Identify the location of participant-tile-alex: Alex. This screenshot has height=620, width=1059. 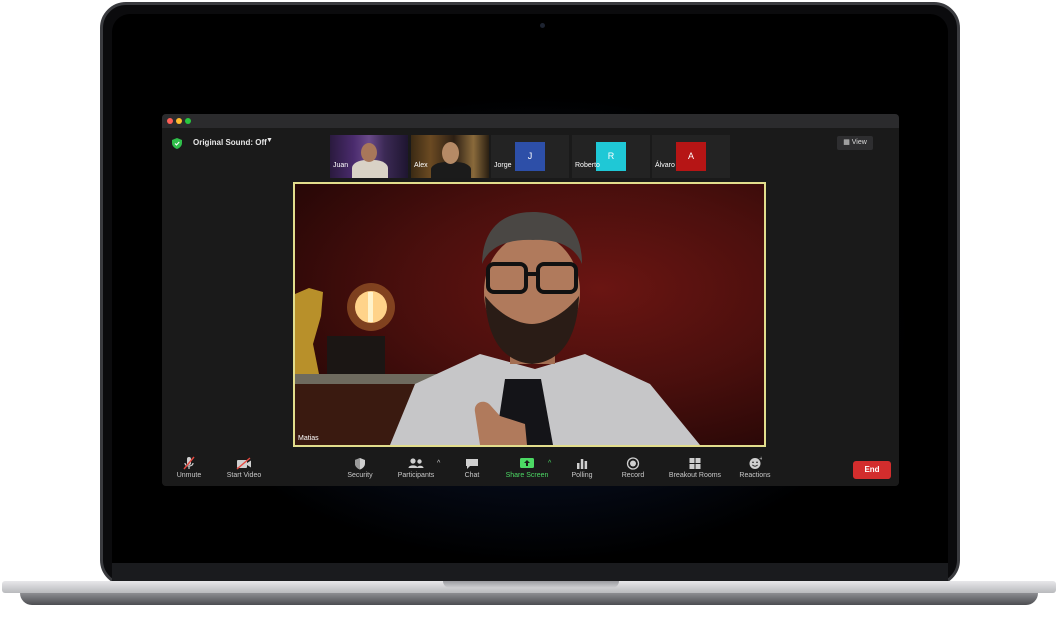
(450, 156).